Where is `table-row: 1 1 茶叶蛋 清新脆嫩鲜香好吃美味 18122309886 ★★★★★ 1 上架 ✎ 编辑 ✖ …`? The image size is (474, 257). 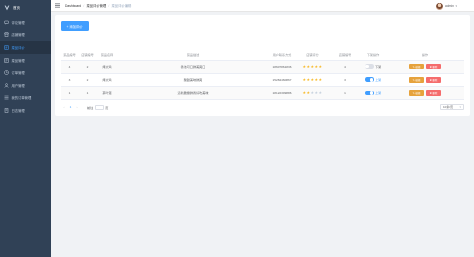
table-row: 1 1 茶叶蛋 清新脆嫩鲜香好吃美味 18122309886 ★★★★★ 1 上架 ✎ 编辑 ✖ … is located at coordinates (262, 93).